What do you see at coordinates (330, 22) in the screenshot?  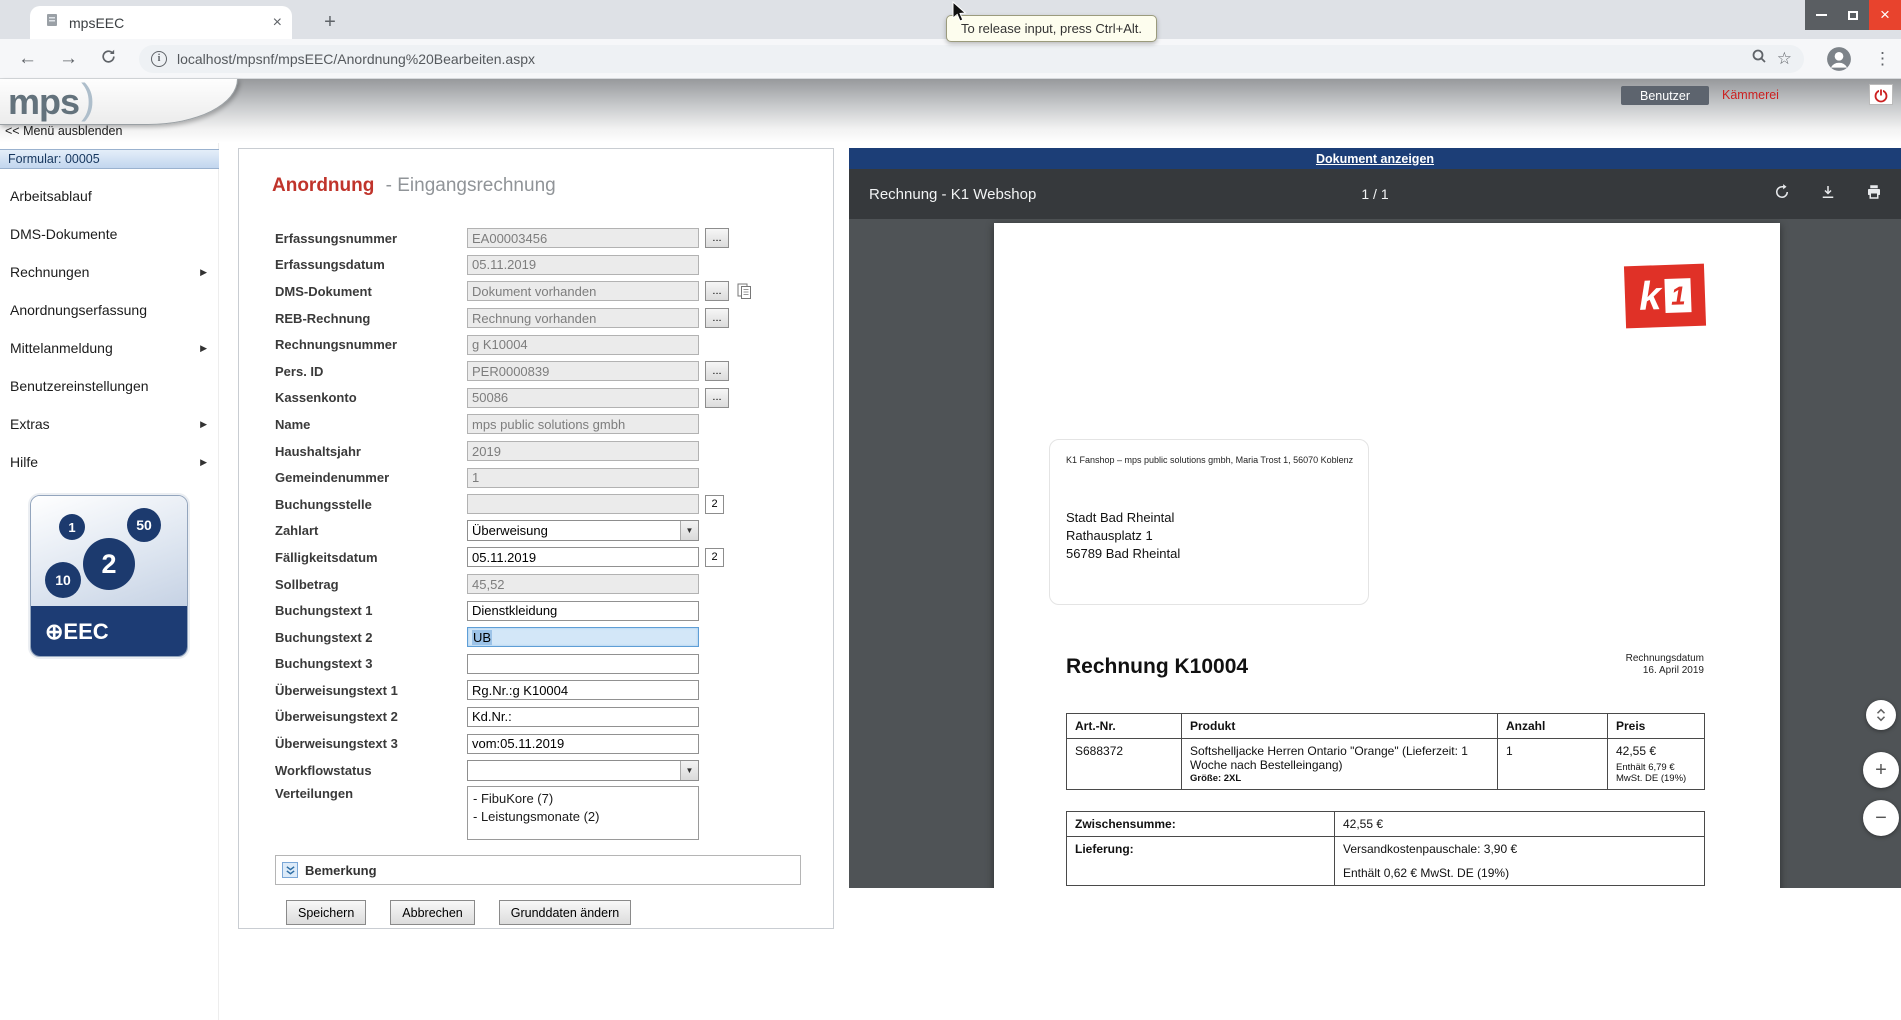 I see `new-tab-button: +` at bounding box center [330, 22].